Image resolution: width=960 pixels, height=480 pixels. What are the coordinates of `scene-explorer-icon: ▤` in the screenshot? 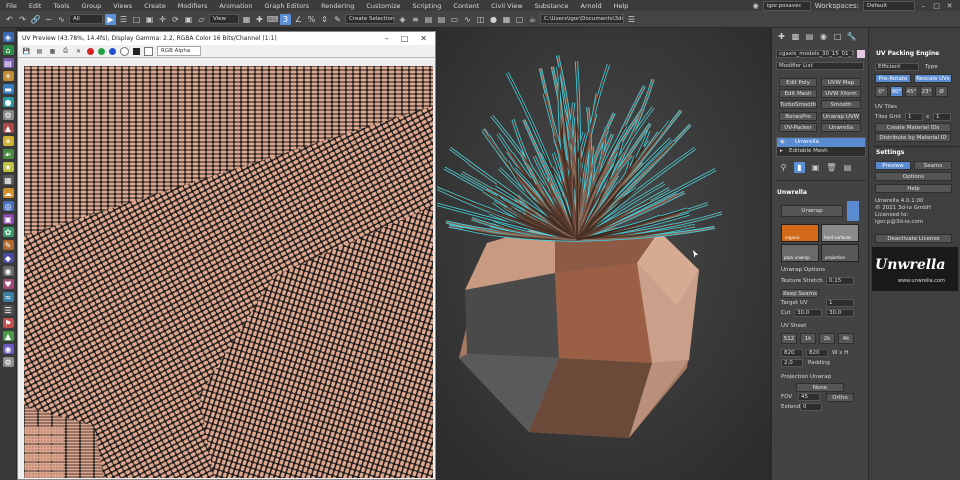 It's located at (428, 19).